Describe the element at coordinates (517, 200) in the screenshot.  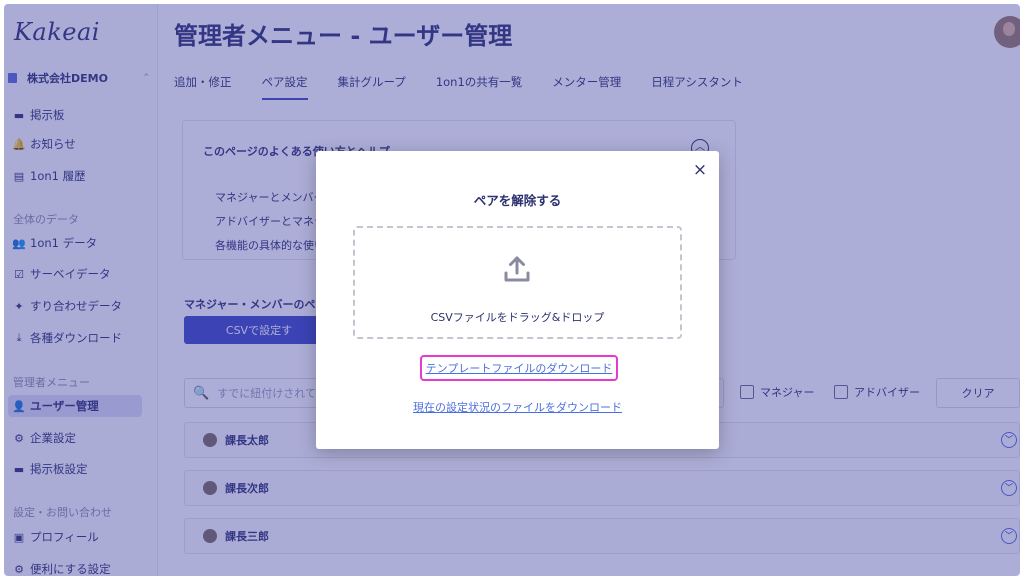
I see `modal-title: ペアを解除する` at that location.